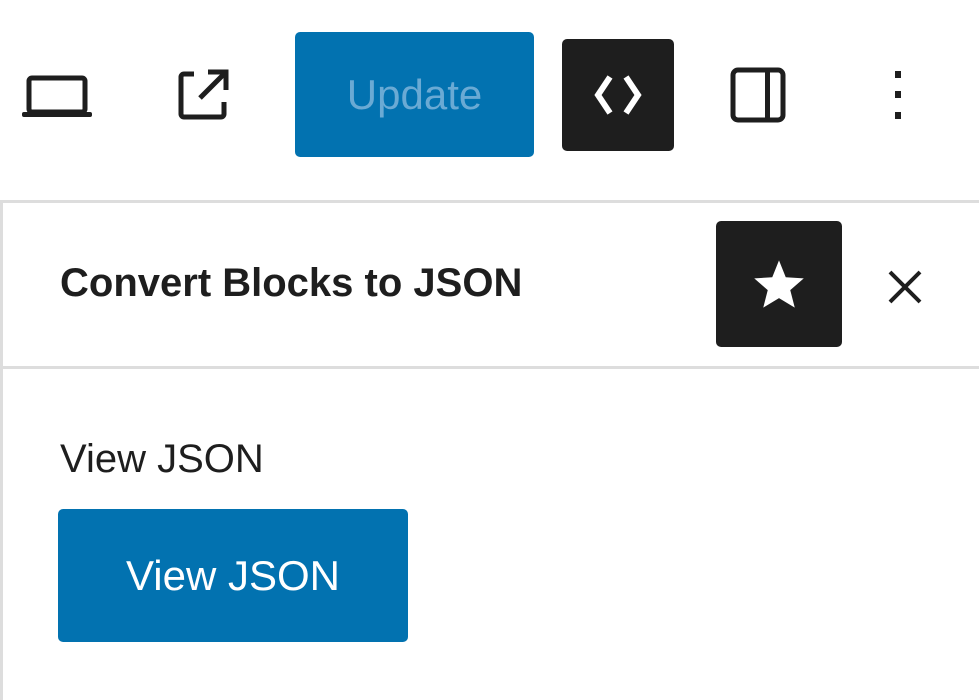 The image size is (979, 700). I want to click on view-post-external-link-icon, so click(204, 94).